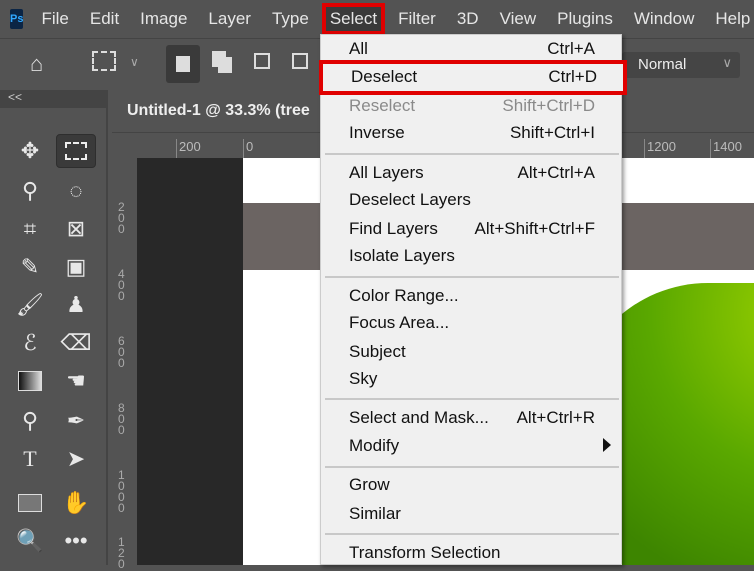 This screenshot has height=571, width=754. Describe the element at coordinates (377, 132) in the screenshot. I see `label: Inverse` at that location.